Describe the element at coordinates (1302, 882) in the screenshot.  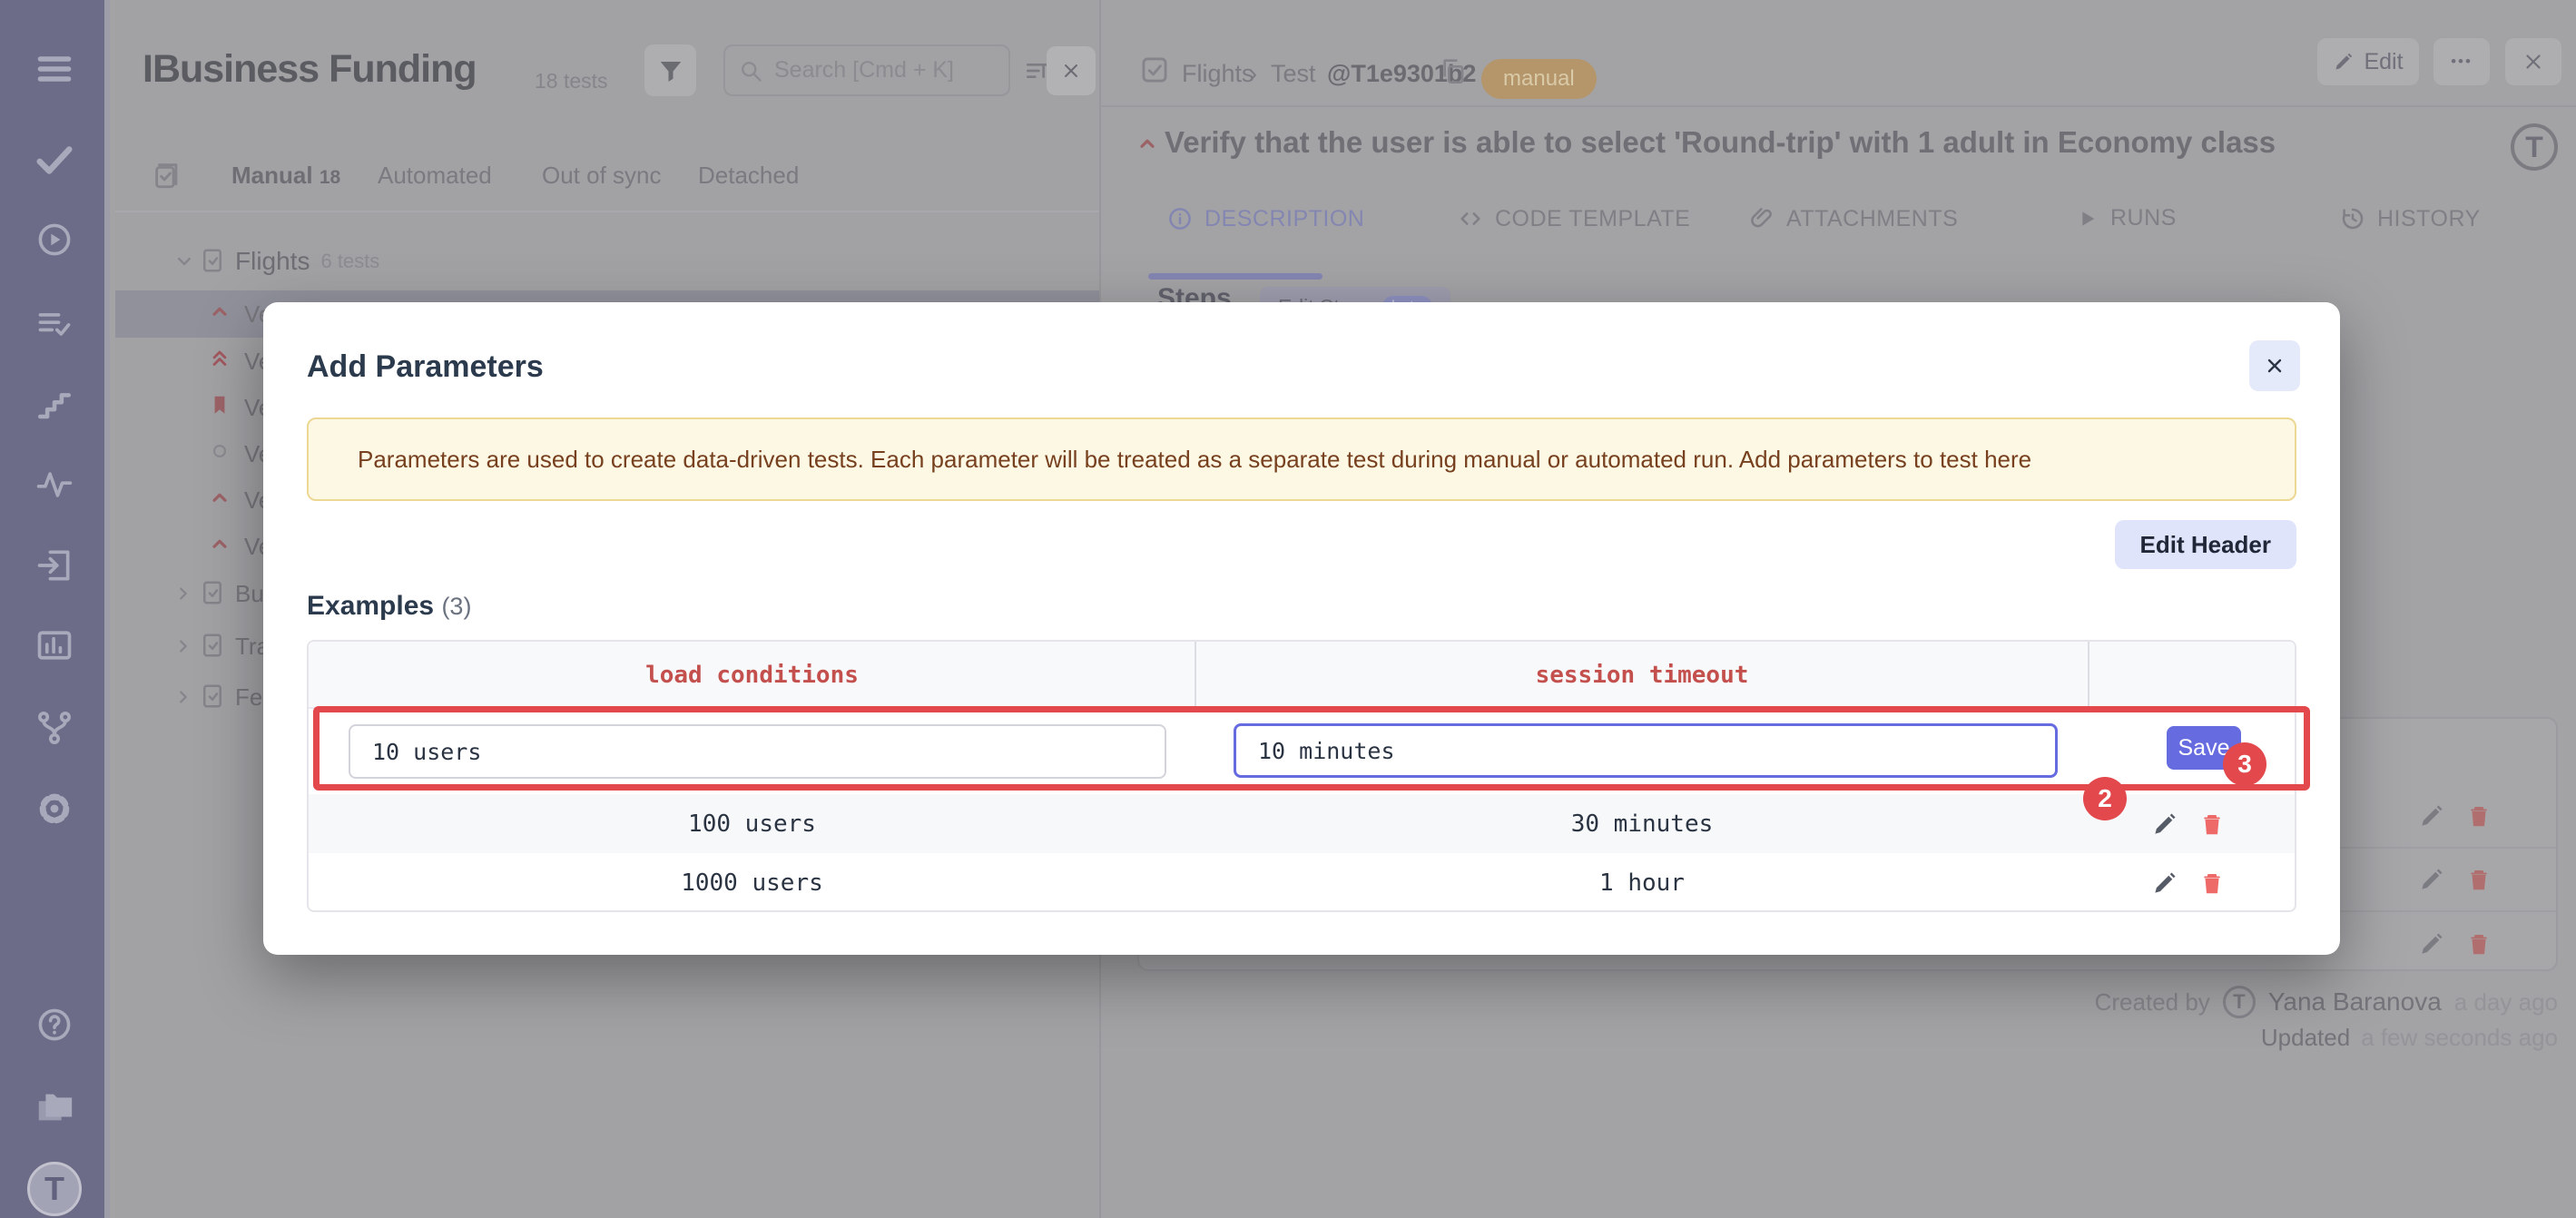
I see `example-row: 1000 users 1 hour` at that location.